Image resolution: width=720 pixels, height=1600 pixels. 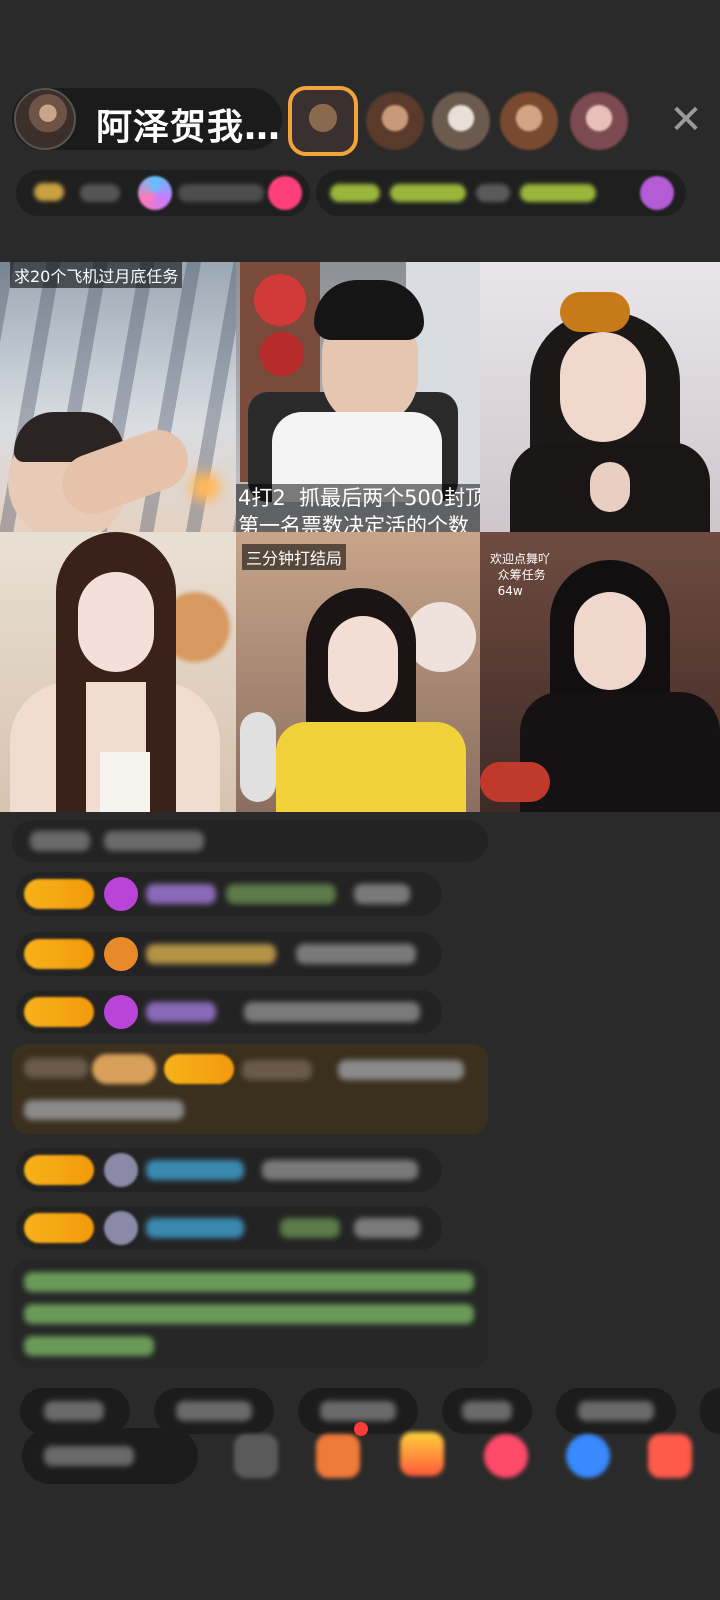 What do you see at coordinates (277, 1070) in the screenshot?
I see `gift-username` at bounding box center [277, 1070].